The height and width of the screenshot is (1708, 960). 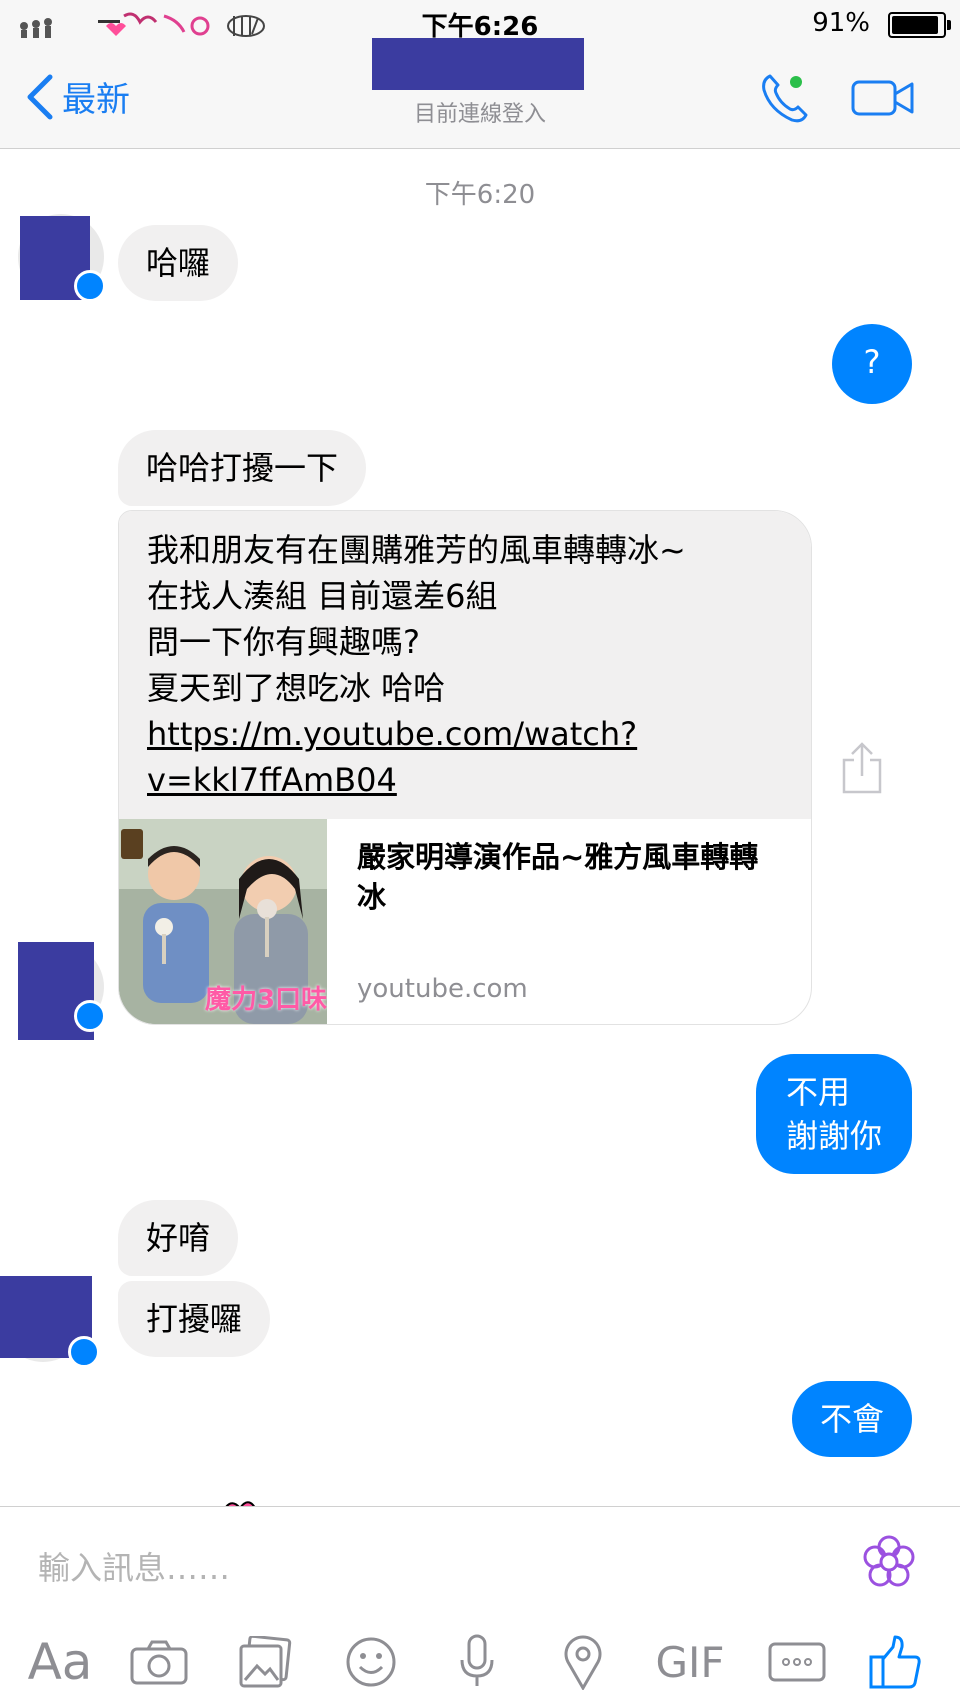 What do you see at coordinates (833, 1136) in the screenshot?
I see `message-line: 謝謝你` at bounding box center [833, 1136].